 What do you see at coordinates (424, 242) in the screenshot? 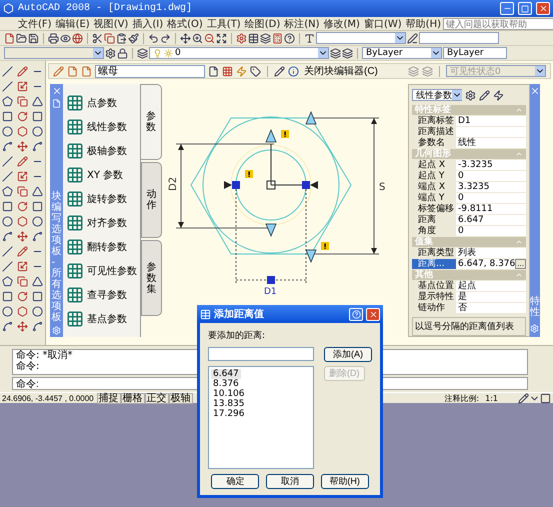
I see `section-title: 值集` at bounding box center [424, 242].